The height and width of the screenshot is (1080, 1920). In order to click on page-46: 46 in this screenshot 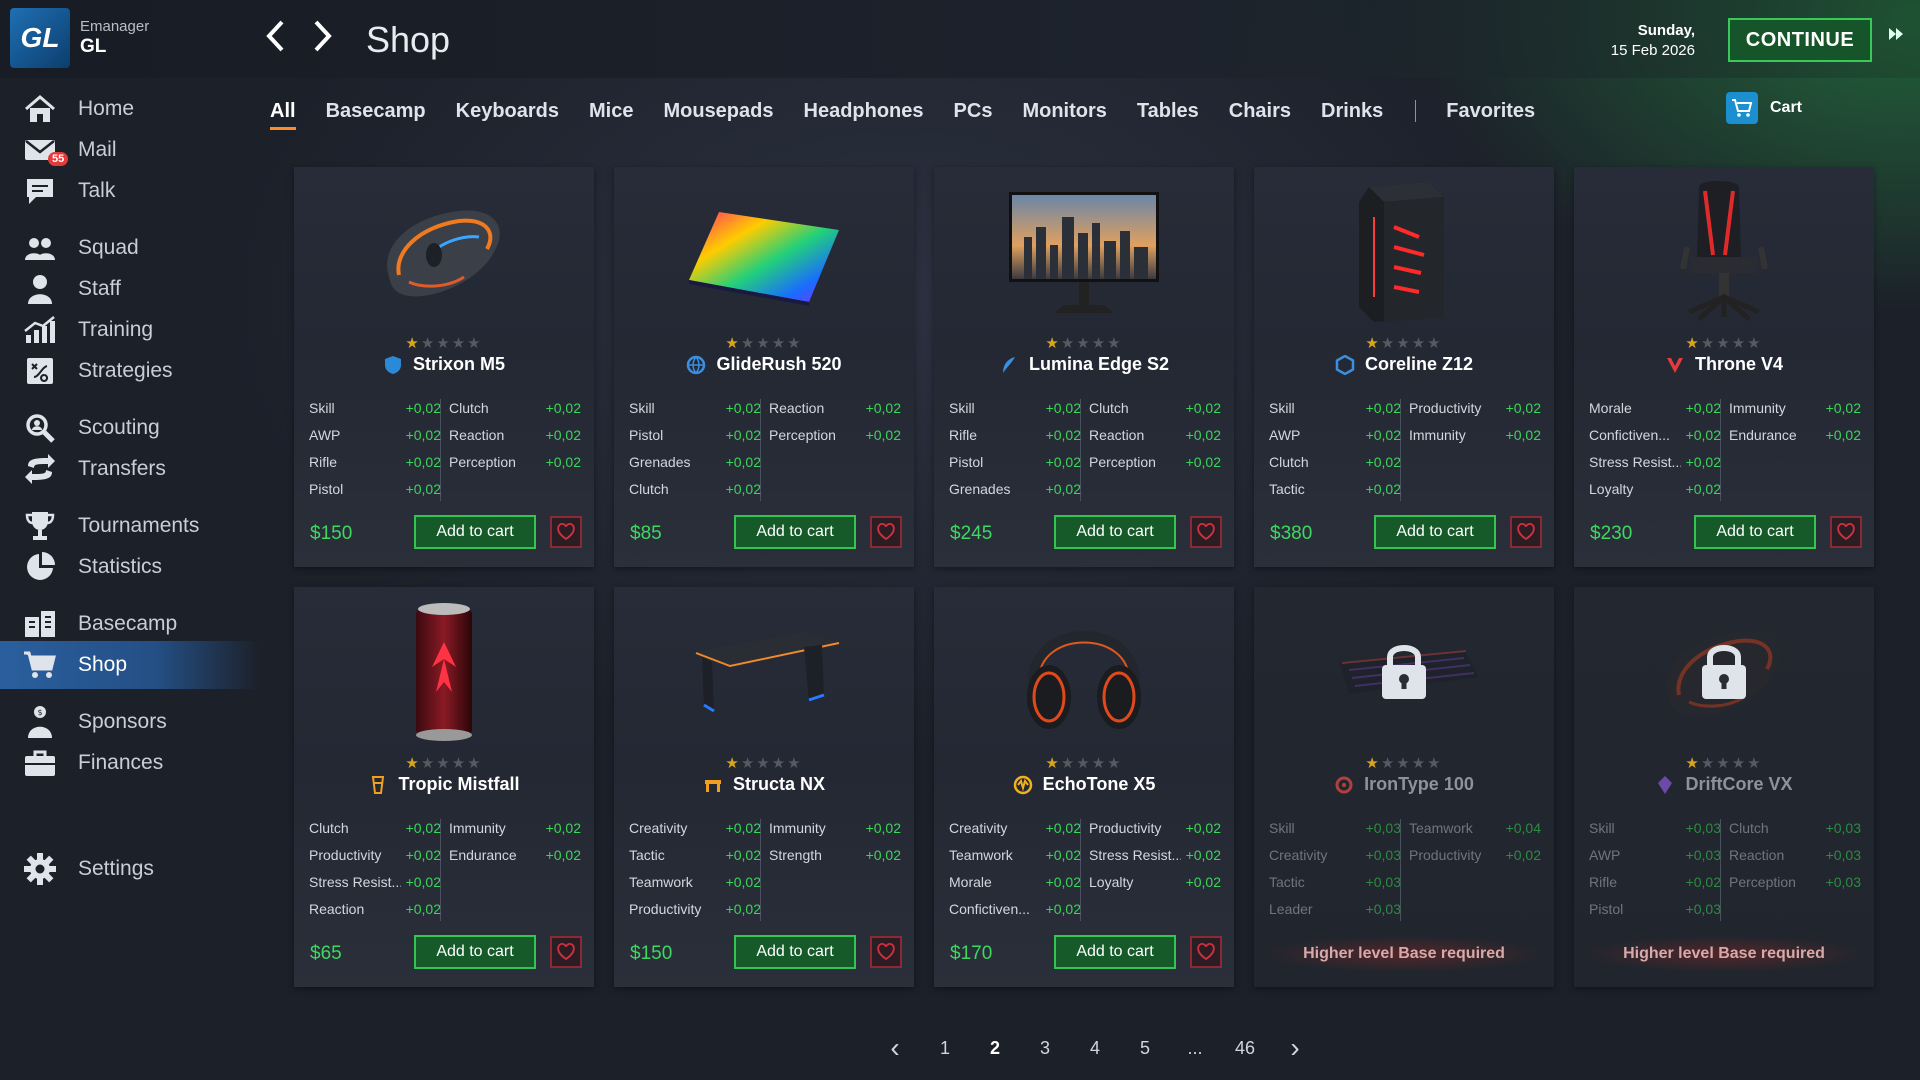, I will do `click(1245, 1048)`.